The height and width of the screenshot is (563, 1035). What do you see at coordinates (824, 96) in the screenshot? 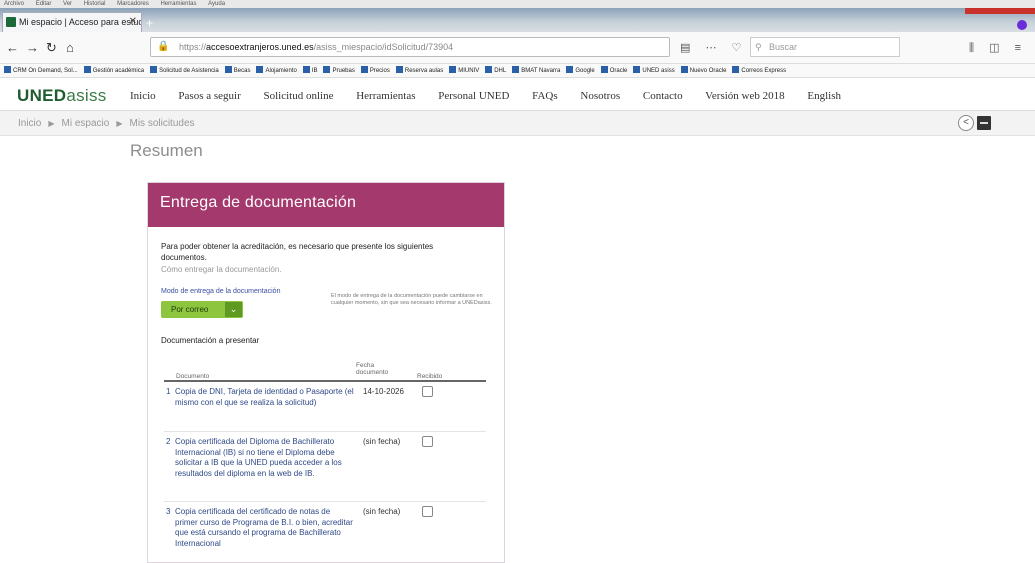
I see `nav-english: English` at bounding box center [824, 96].